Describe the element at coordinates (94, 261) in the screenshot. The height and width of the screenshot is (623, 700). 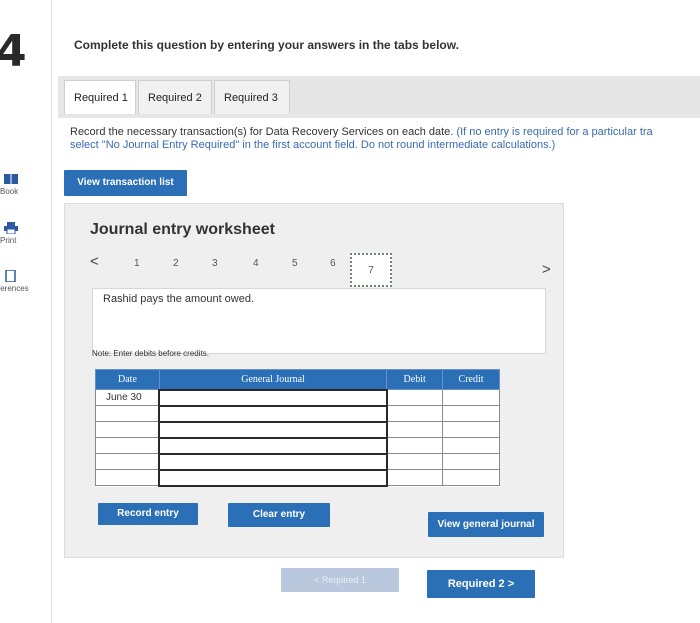
I see `pager-prev-chevron-icon: <` at that location.